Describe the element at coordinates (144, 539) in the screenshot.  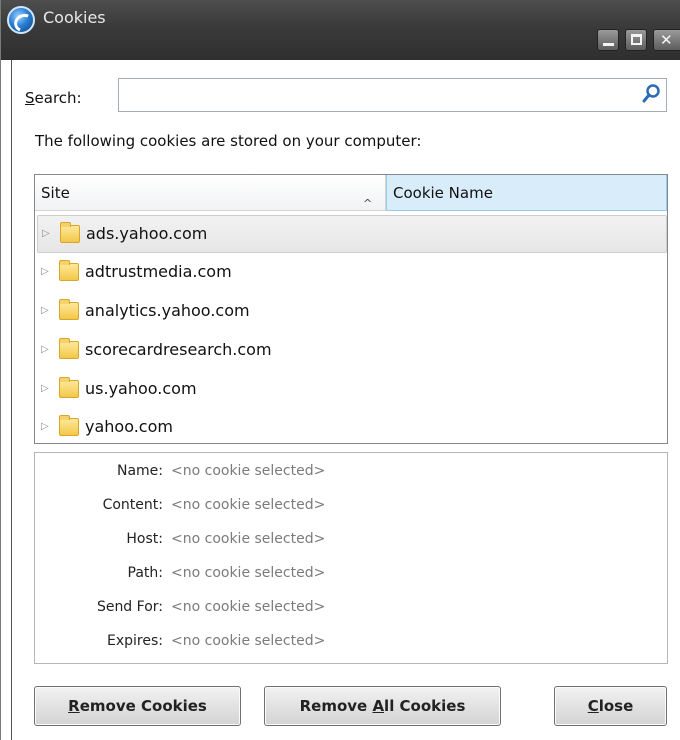
I see `detail-label-host: Host:` at that location.